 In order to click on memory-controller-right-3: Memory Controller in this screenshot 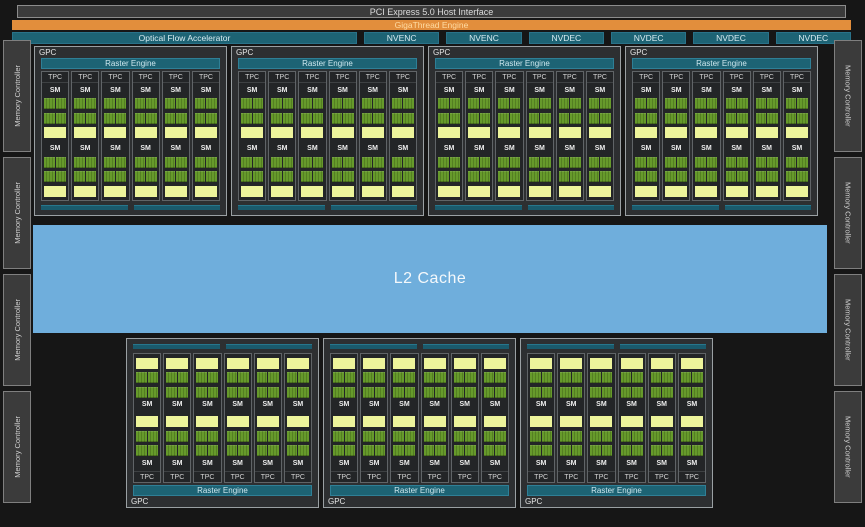, I will do `click(848, 330)`.